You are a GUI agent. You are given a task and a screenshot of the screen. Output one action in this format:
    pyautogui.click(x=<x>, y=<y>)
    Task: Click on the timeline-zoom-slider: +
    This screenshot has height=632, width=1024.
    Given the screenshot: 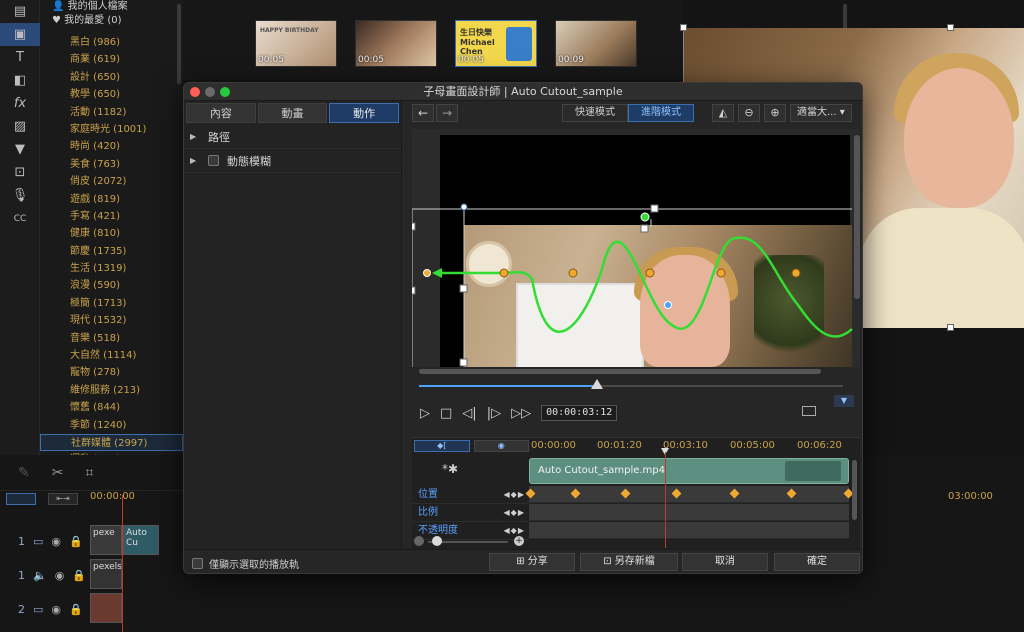 What is the action you would take?
    pyautogui.click(x=470, y=542)
    